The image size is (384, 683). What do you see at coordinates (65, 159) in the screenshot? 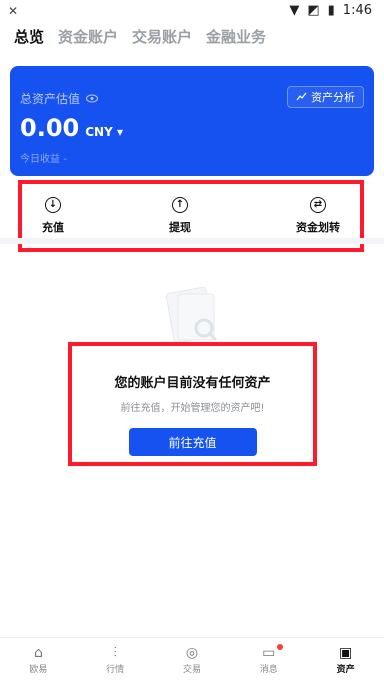
I see `today-earnings-value: -` at bounding box center [65, 159].